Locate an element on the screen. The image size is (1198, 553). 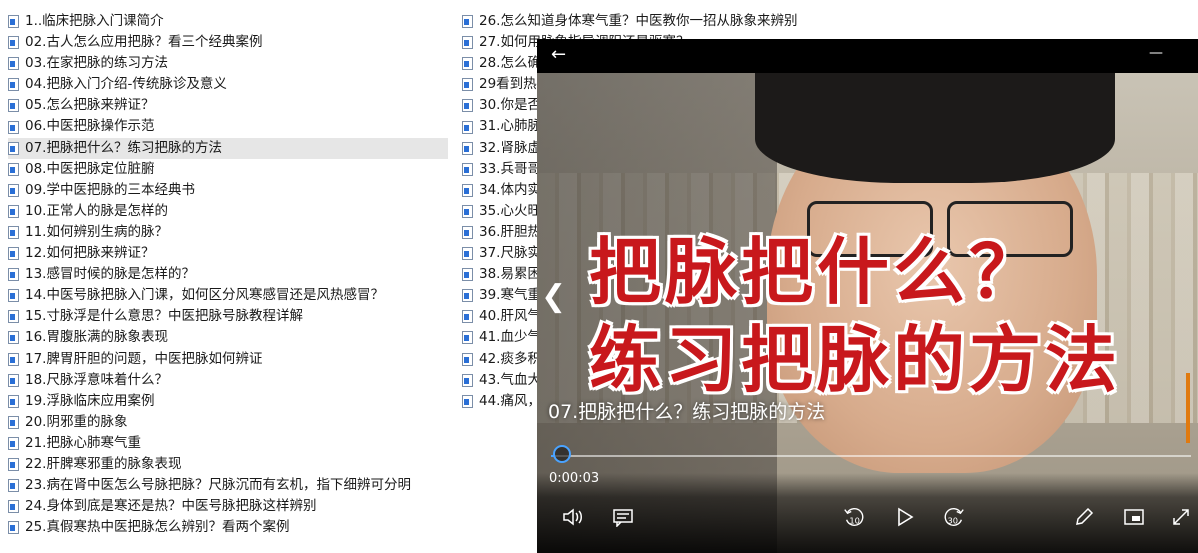
file-name: 22.肝脾寒邪重的脉象表现 is located at coordinates (103, 463).